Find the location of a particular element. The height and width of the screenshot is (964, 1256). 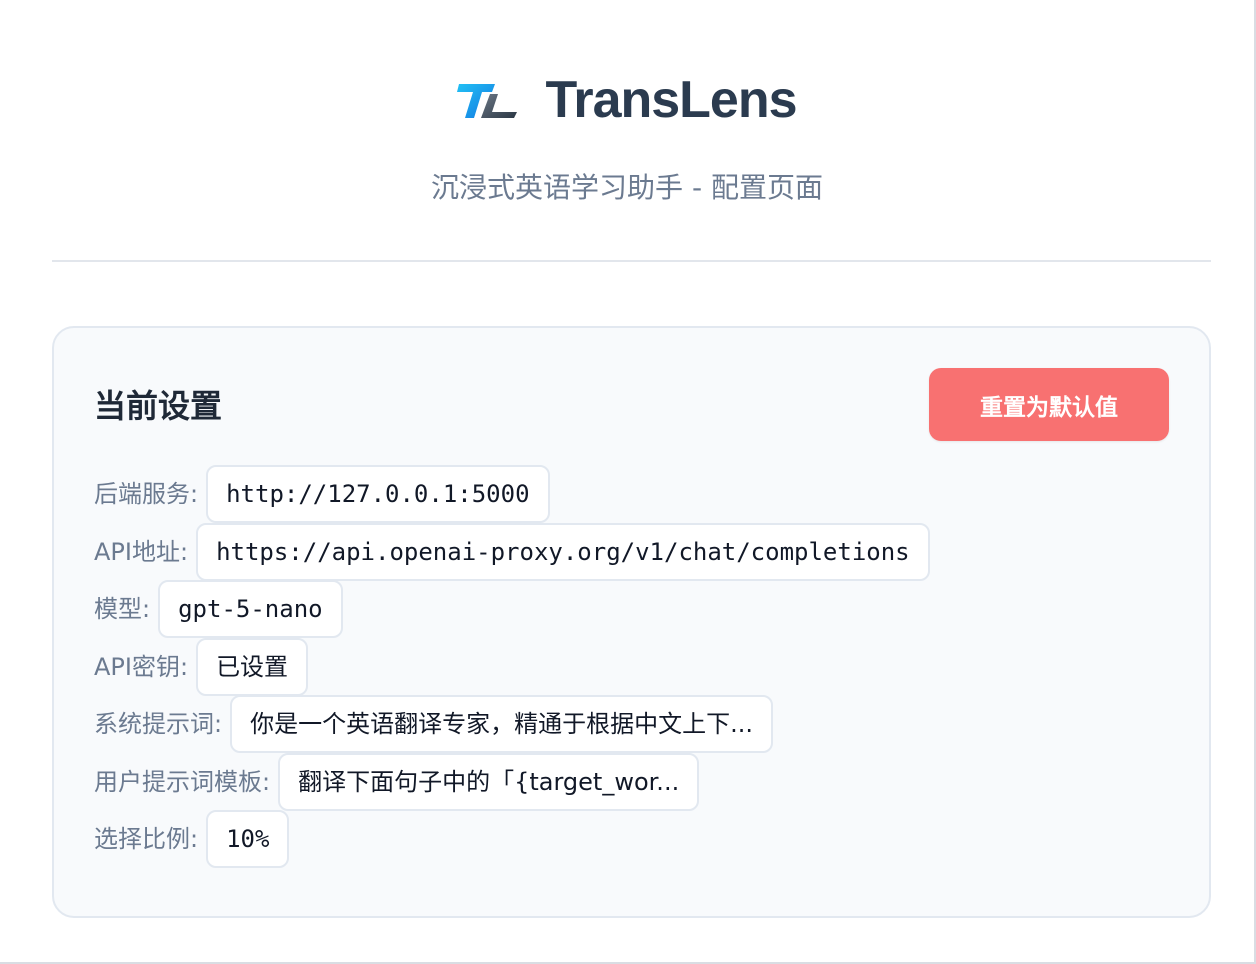

setting-value: http://127.0.0.1:5000 is located at coordinates (378, 494).